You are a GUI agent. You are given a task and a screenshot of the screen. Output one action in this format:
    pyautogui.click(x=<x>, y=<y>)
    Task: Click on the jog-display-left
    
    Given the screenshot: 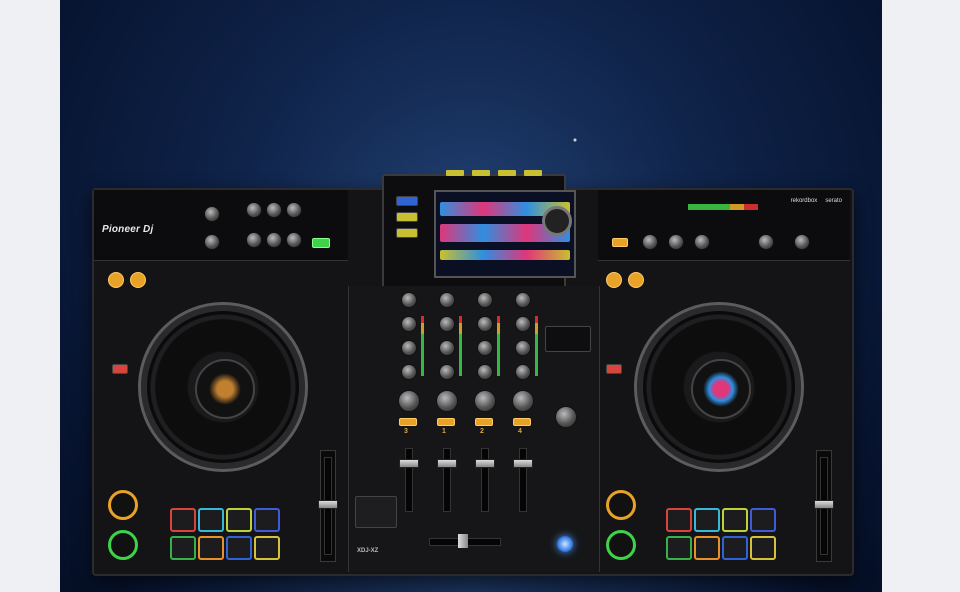 What is the action you would take?
    pyautogui.click(x=225, y=389)
    